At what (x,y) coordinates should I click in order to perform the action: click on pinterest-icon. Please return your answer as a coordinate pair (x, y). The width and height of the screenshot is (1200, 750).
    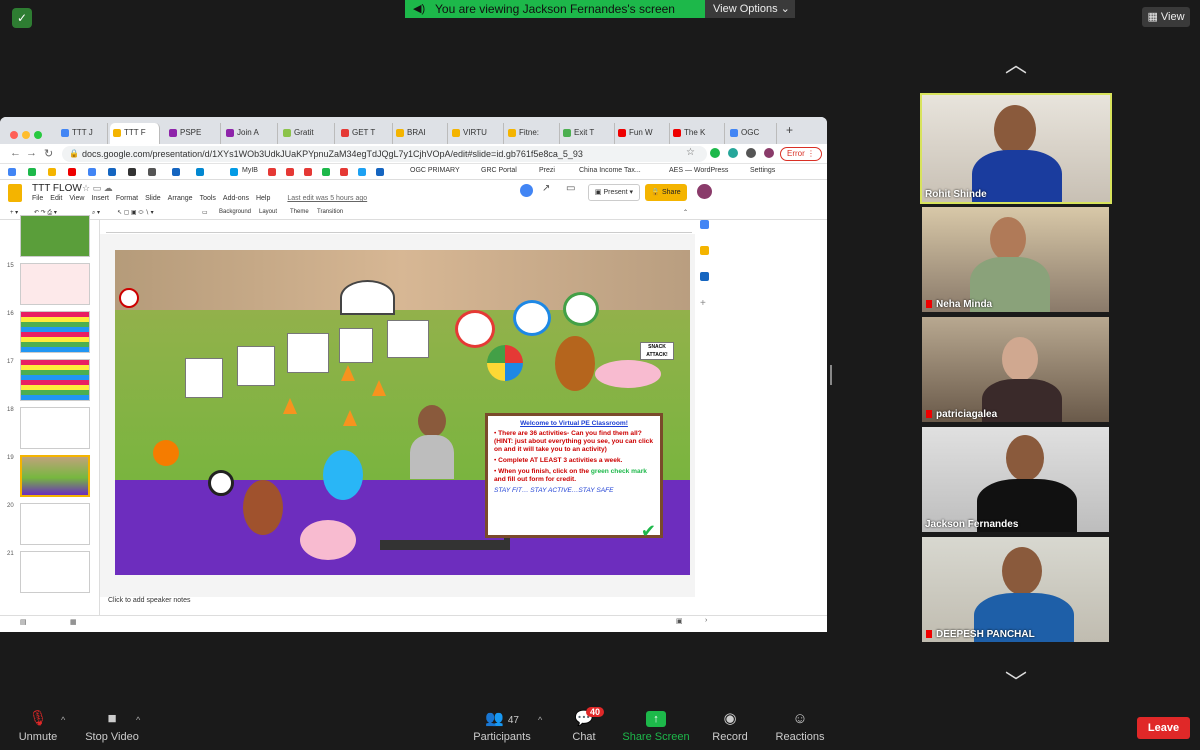
    Looking at the image, I should click on (344, 172).